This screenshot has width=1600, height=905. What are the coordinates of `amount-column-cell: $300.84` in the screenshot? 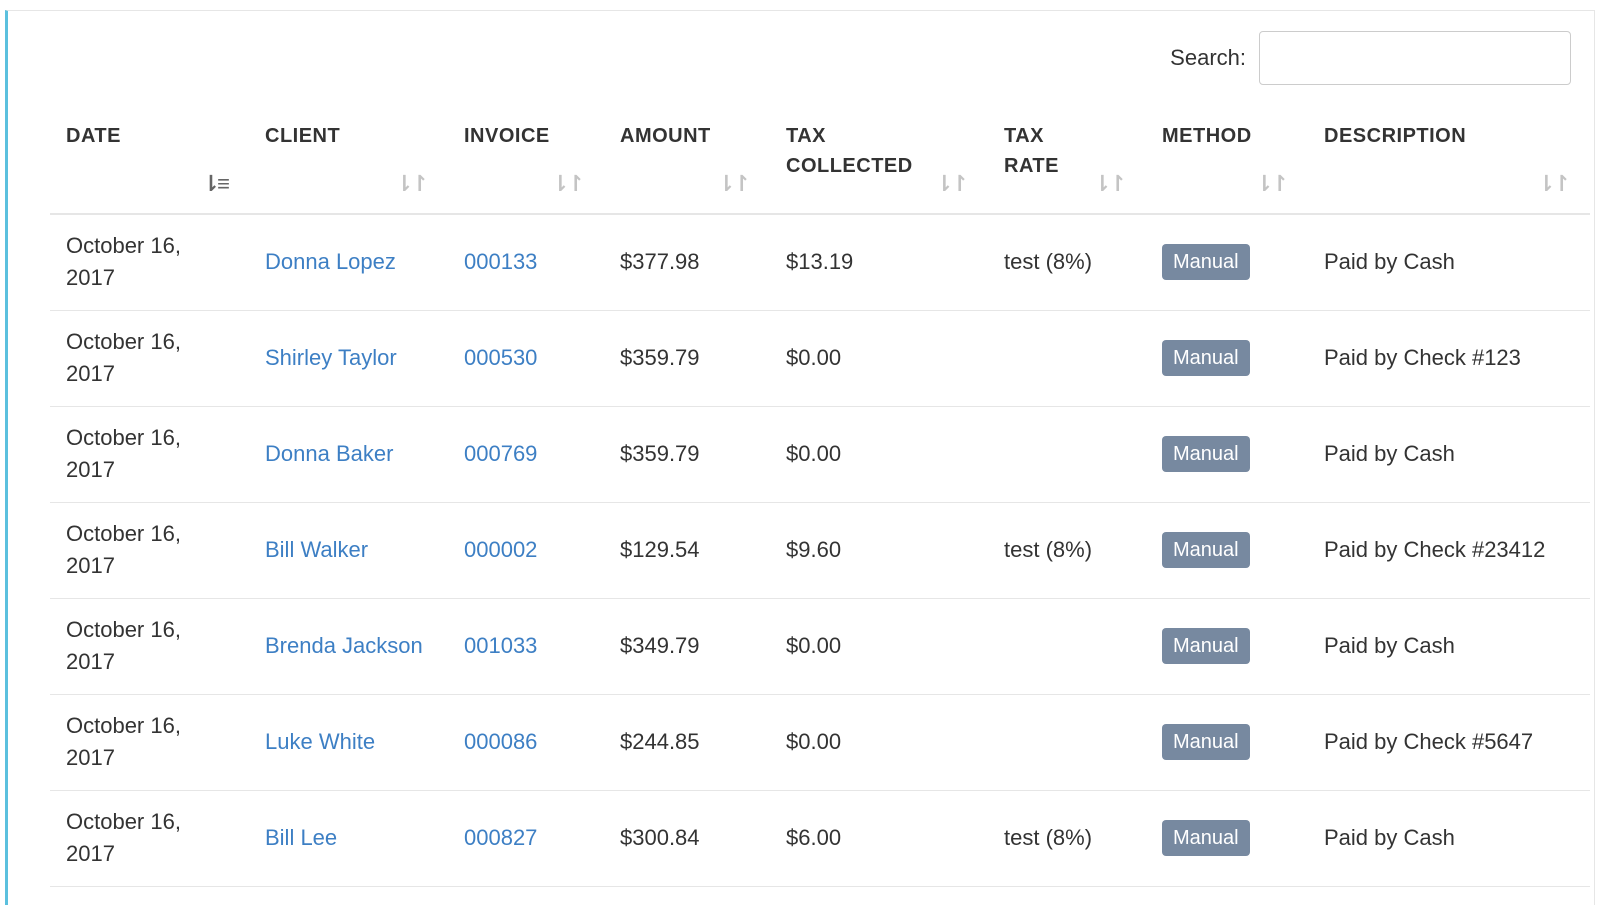 It's located at (687, 838).